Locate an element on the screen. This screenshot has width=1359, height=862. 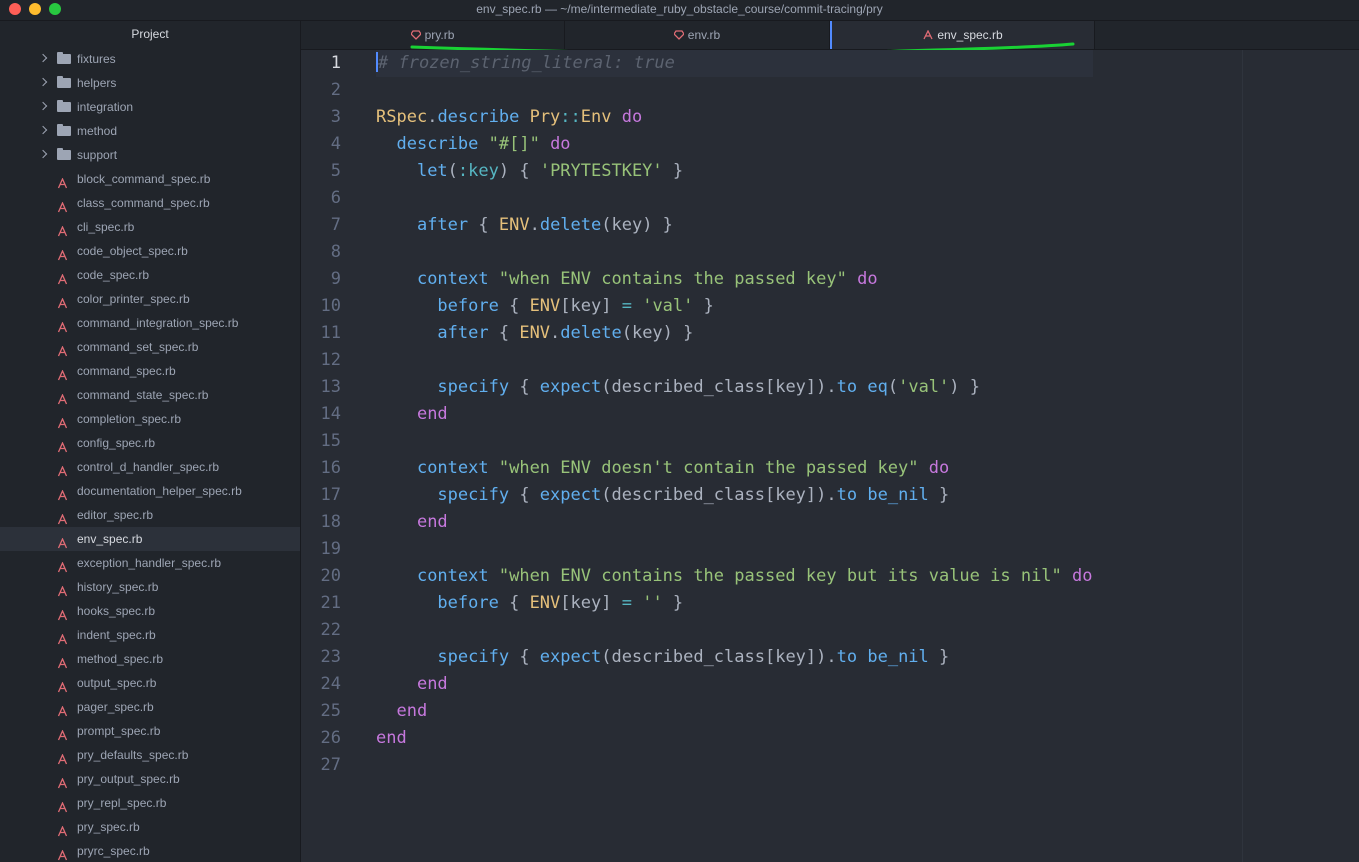
file-pry-repl-spec-rb: pry_repl_spec.rb is located at coordinates (150, 803).